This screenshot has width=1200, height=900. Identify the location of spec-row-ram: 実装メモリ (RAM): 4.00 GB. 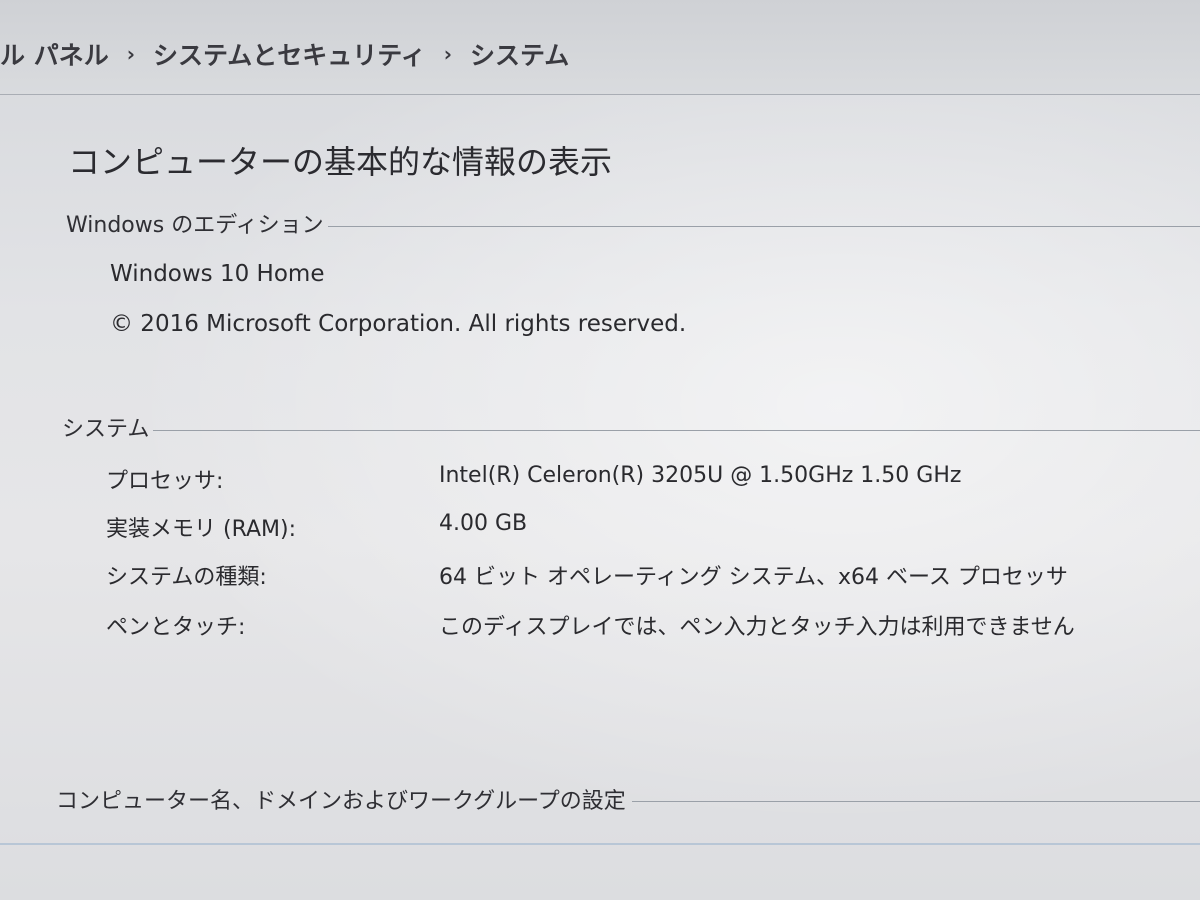
(636, 527).